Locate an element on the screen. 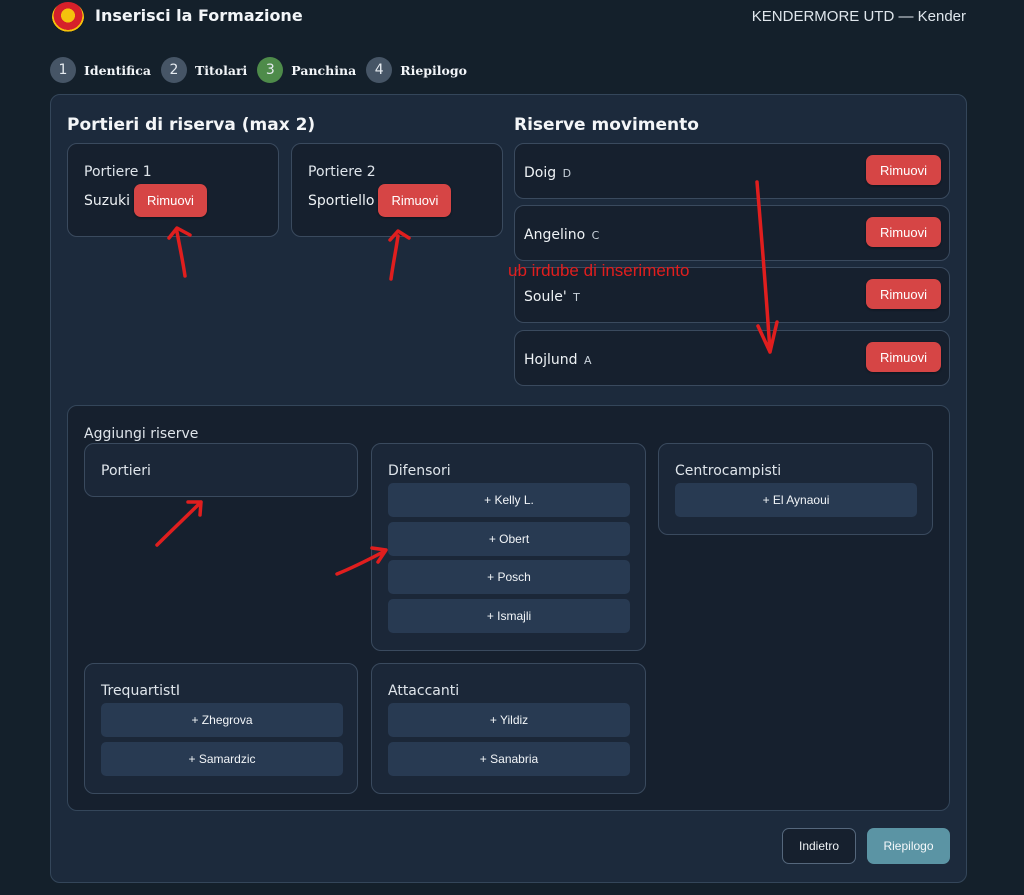  role-card-trequartisti: TrequartistI + Zhegrova + Samardzic is located at coordinates (221, 728).